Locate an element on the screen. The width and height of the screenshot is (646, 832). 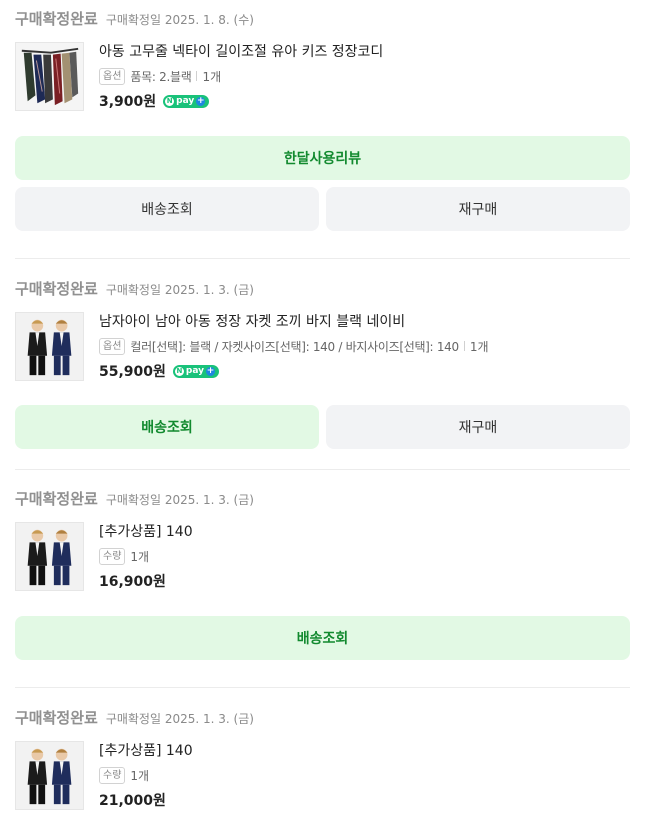
price: 21,000원 is located at coordinates (132, 801).